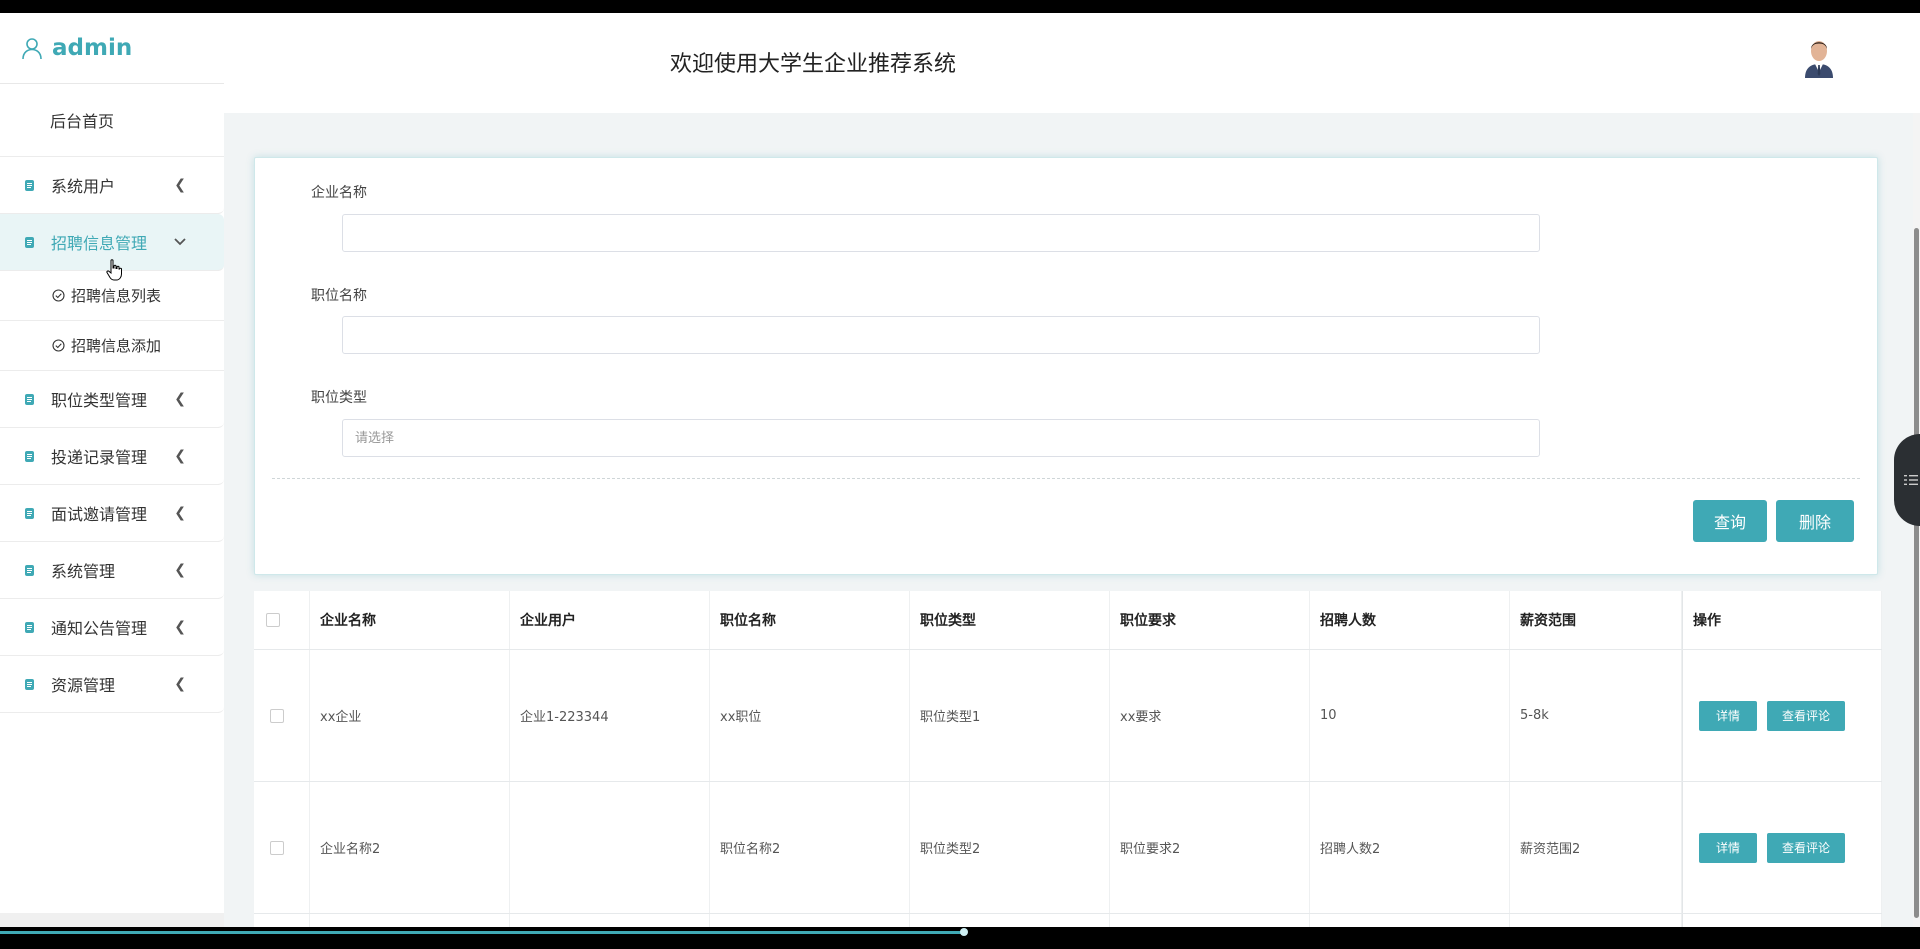 The height and width of the screenshot is (949, 1920). I want to click on sidebar-item-label: 面试邀请管理, so click(99, 514).